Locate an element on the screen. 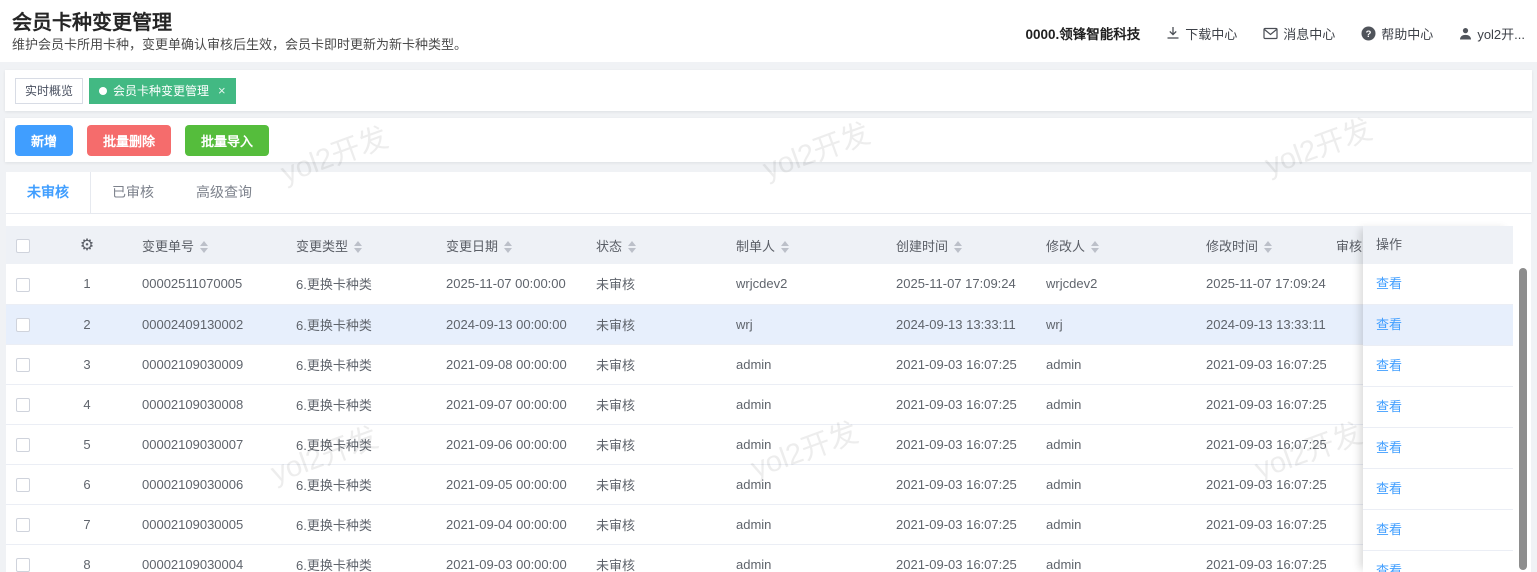 Image resolution: width=1537 pixels, height=572 pixels. row-index: 4 is located at coordinates (87, 404).